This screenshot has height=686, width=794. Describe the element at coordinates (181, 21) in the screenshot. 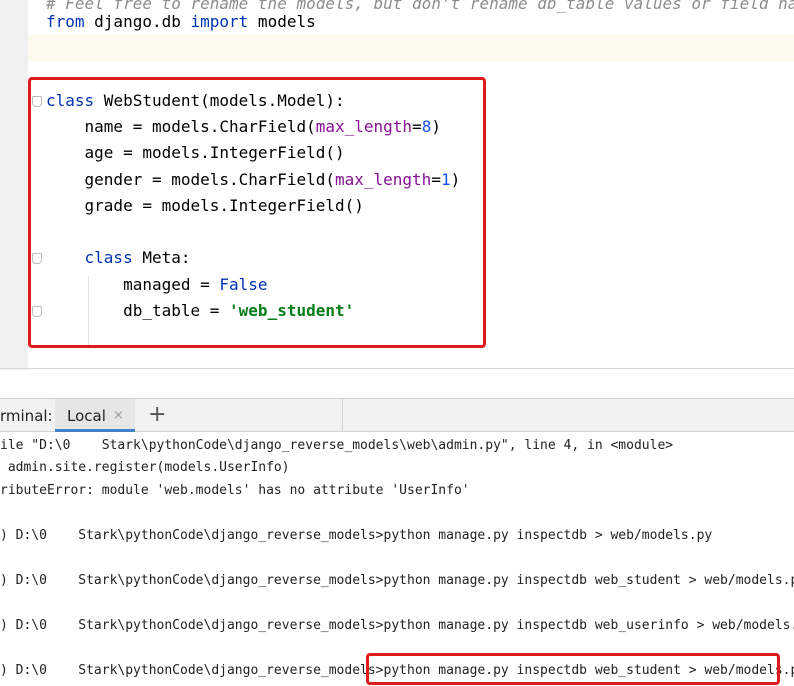

I see `code-line-import: from django.db import models` at that location.